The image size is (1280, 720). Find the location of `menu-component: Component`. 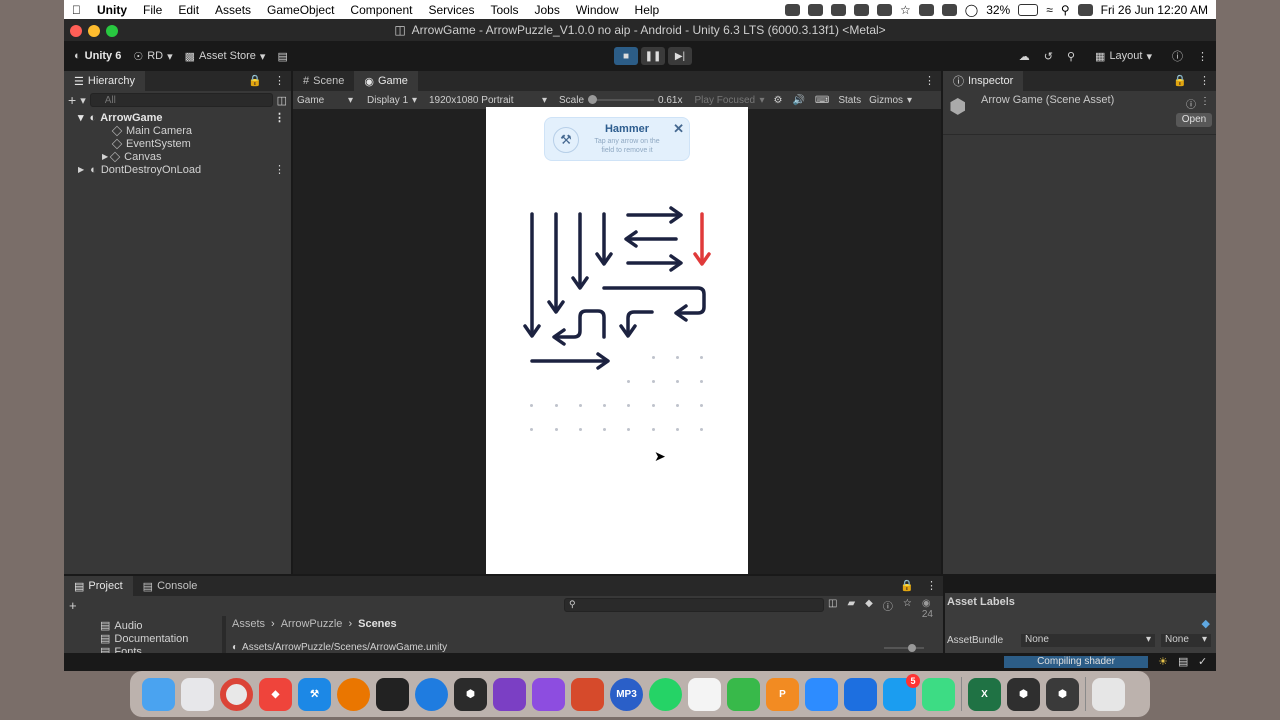

menu-component: Component is located at coordinates (381, 10).